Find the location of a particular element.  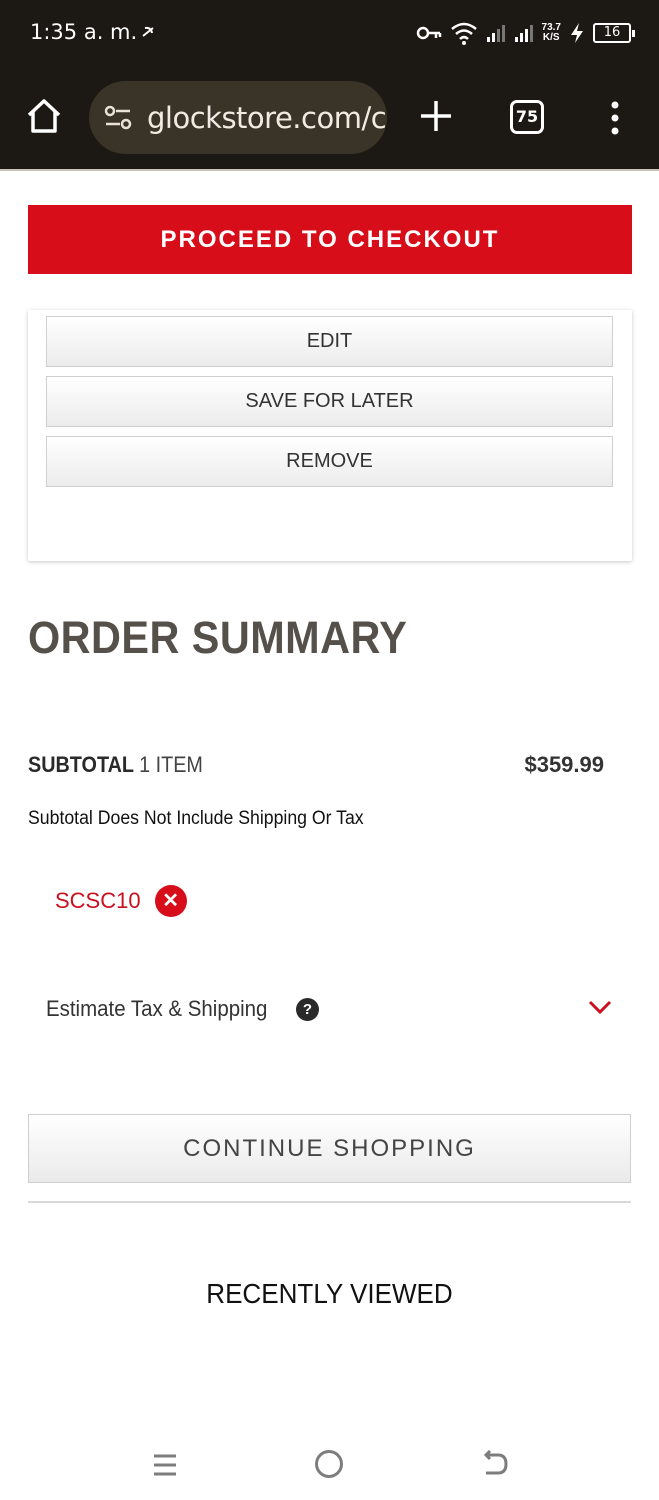

chevron-down-icon is located at coordinates (600, 1007).